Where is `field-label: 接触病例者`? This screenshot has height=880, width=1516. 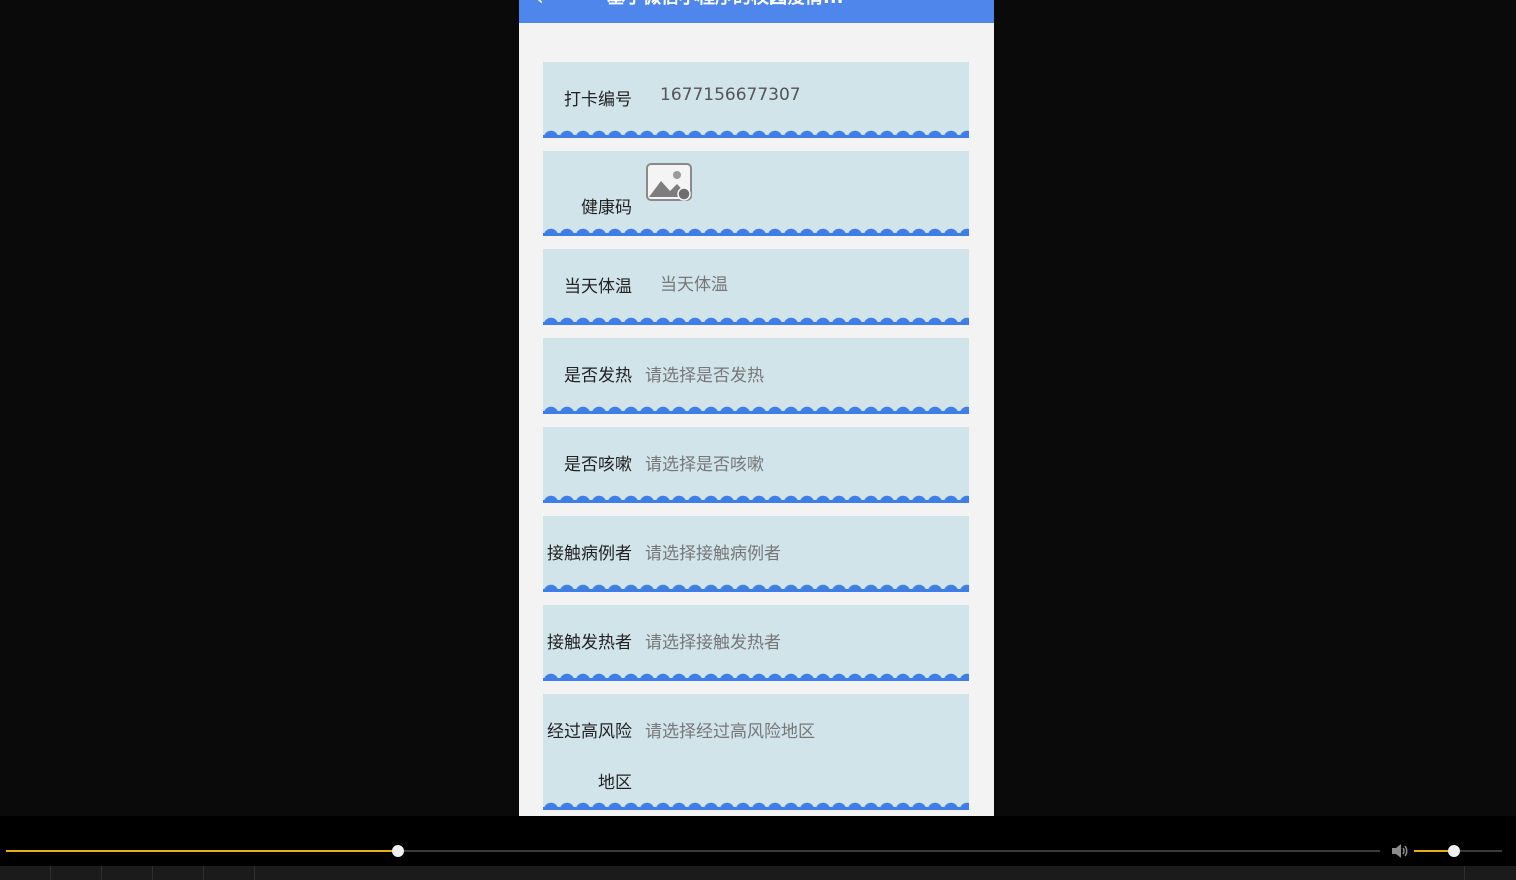 field-label: 接触病例者 is located at coordinates (589, 554).